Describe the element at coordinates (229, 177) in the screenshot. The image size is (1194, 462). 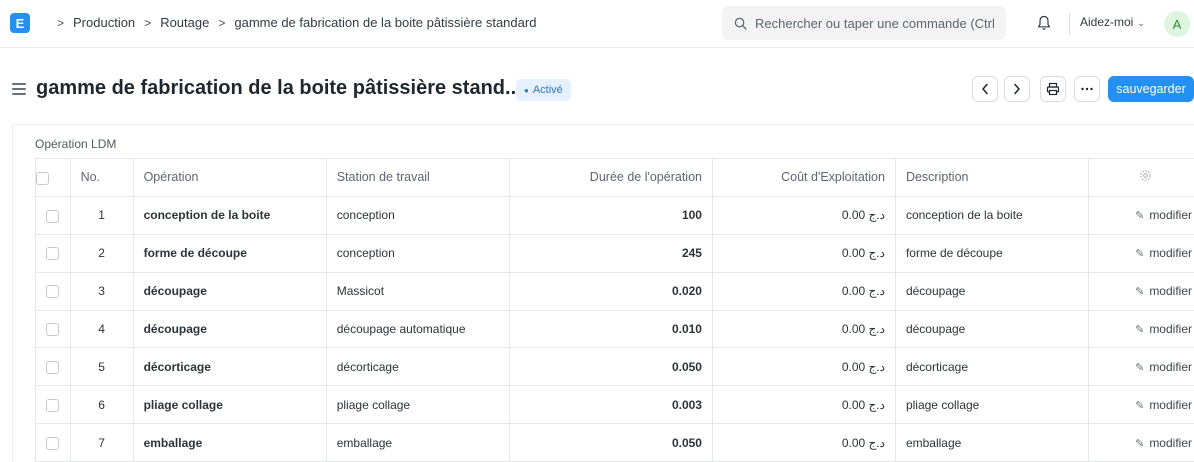
I see `column-header-operation: Opération` at that location.